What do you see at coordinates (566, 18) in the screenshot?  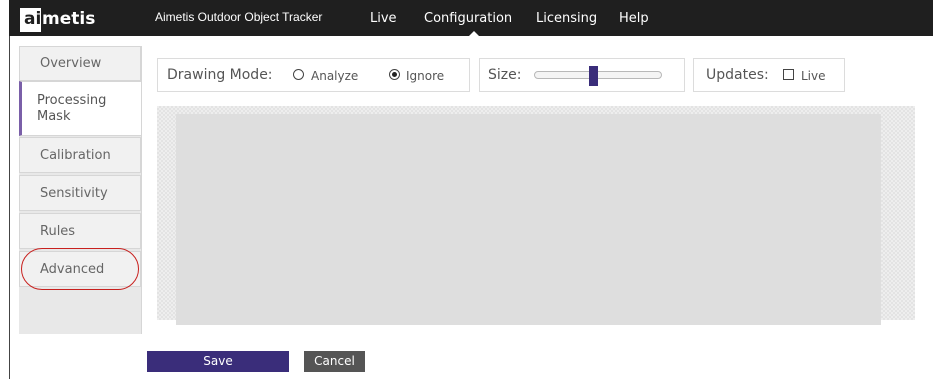 I see `nav-licensing: Licensing` at bounding box center [566, 18].